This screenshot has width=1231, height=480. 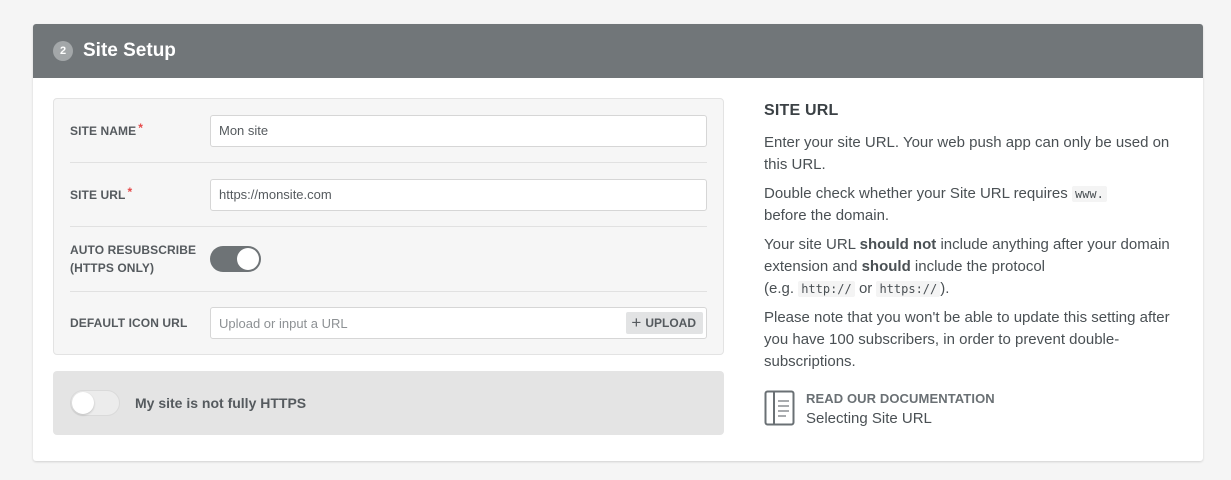 I want to click on not-fully-https-toggle, so click(x=95, y=403).